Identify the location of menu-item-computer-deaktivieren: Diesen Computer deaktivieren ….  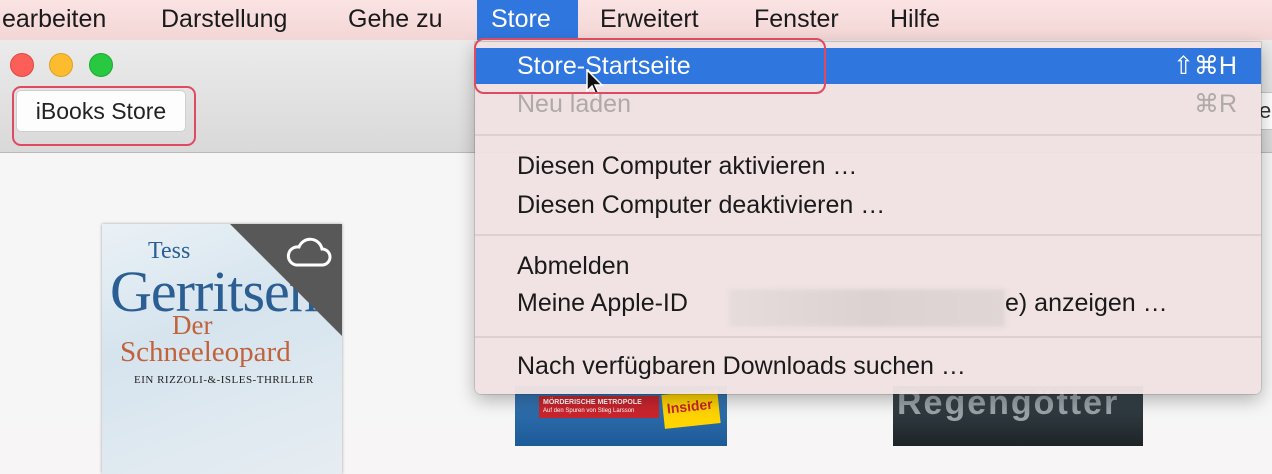
(868, 205).